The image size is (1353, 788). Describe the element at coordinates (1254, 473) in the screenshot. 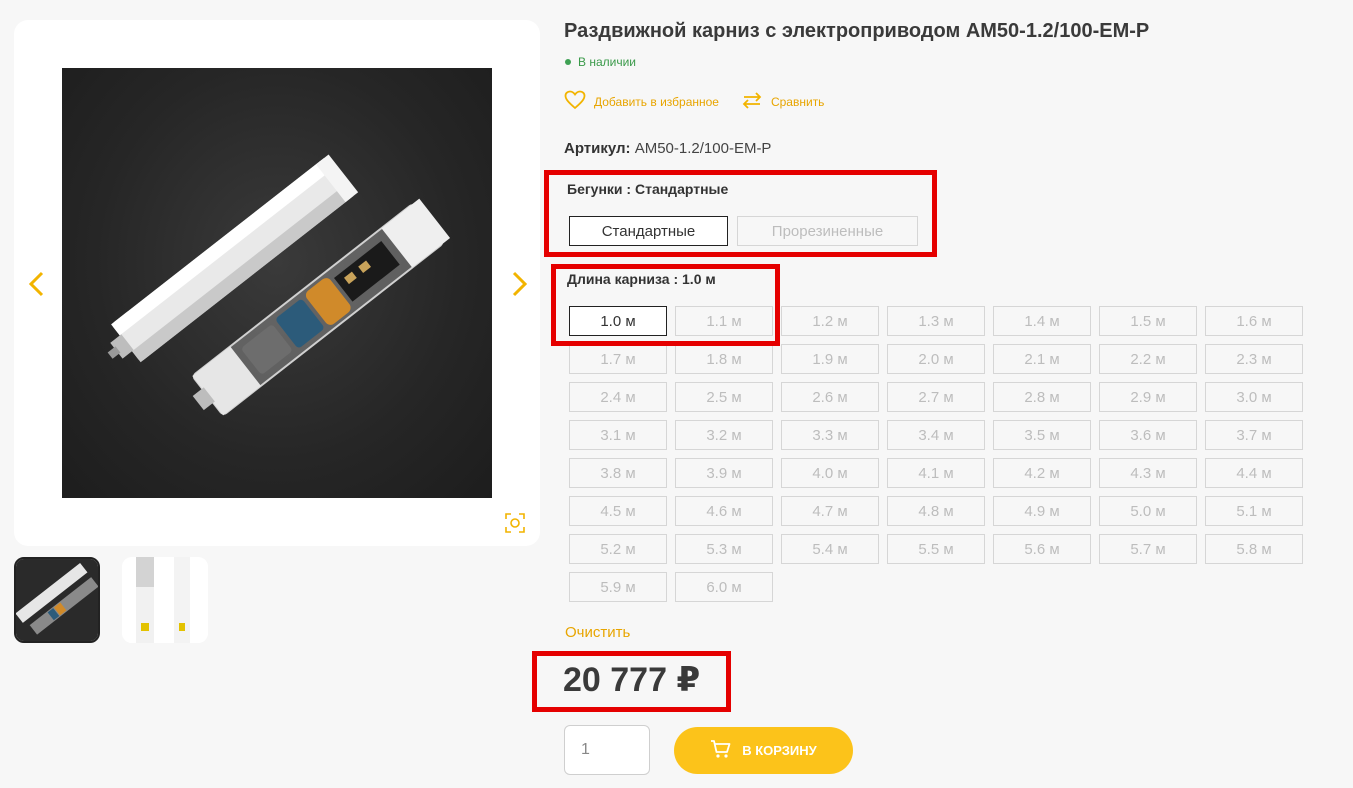

I see `length-option: 4.4 м` at that location.